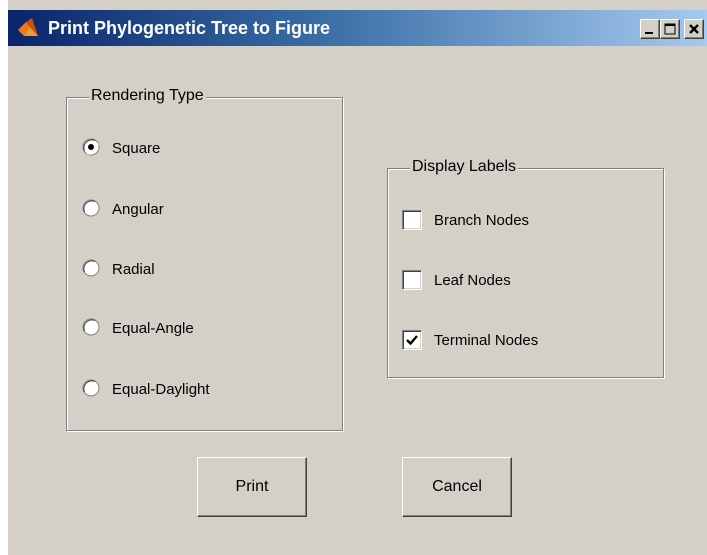 This screenshot has height=555, width=707. I want to click on checkbox-leaf-nodes, so click(412, 280).